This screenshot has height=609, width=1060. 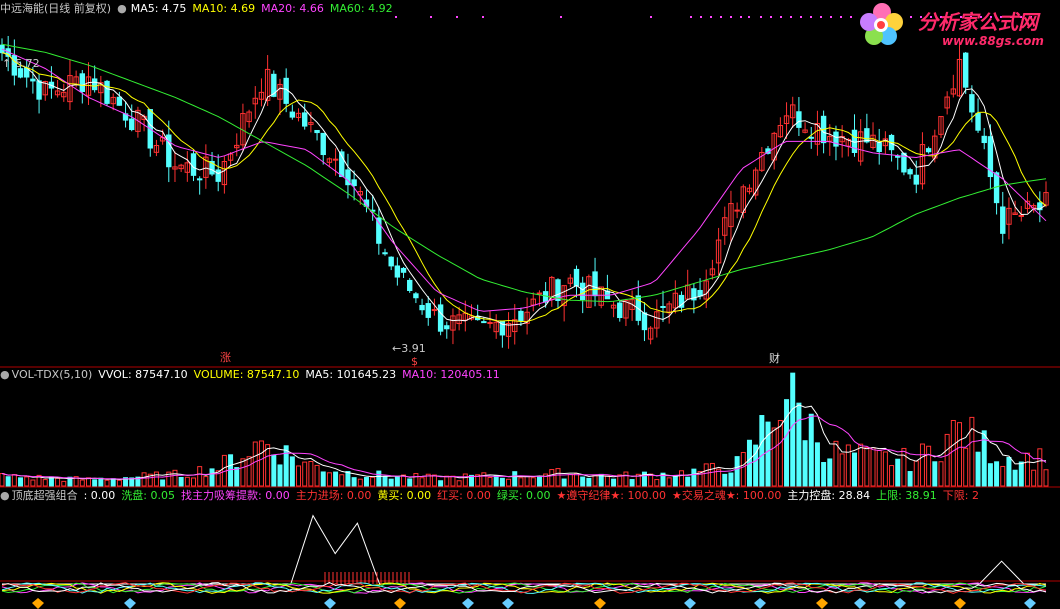 I want to click on indicator-xiaxian: 下限: 2, so click(x=960, y=495).